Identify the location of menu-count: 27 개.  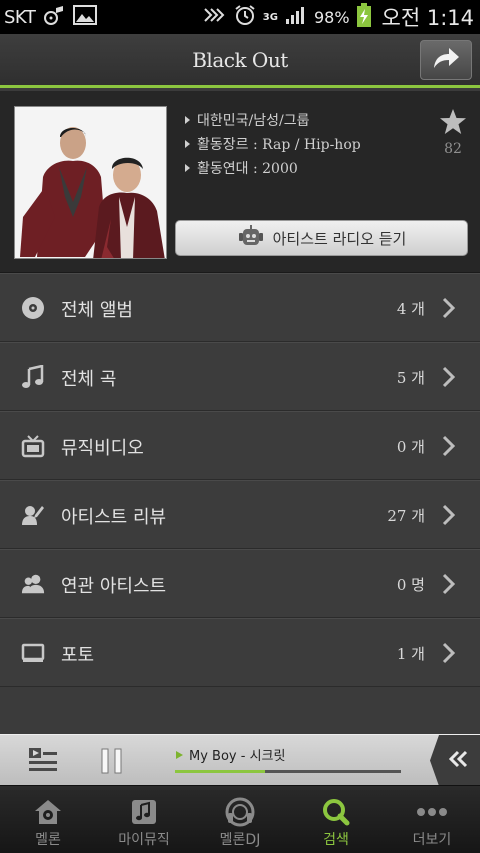
(406, 516).